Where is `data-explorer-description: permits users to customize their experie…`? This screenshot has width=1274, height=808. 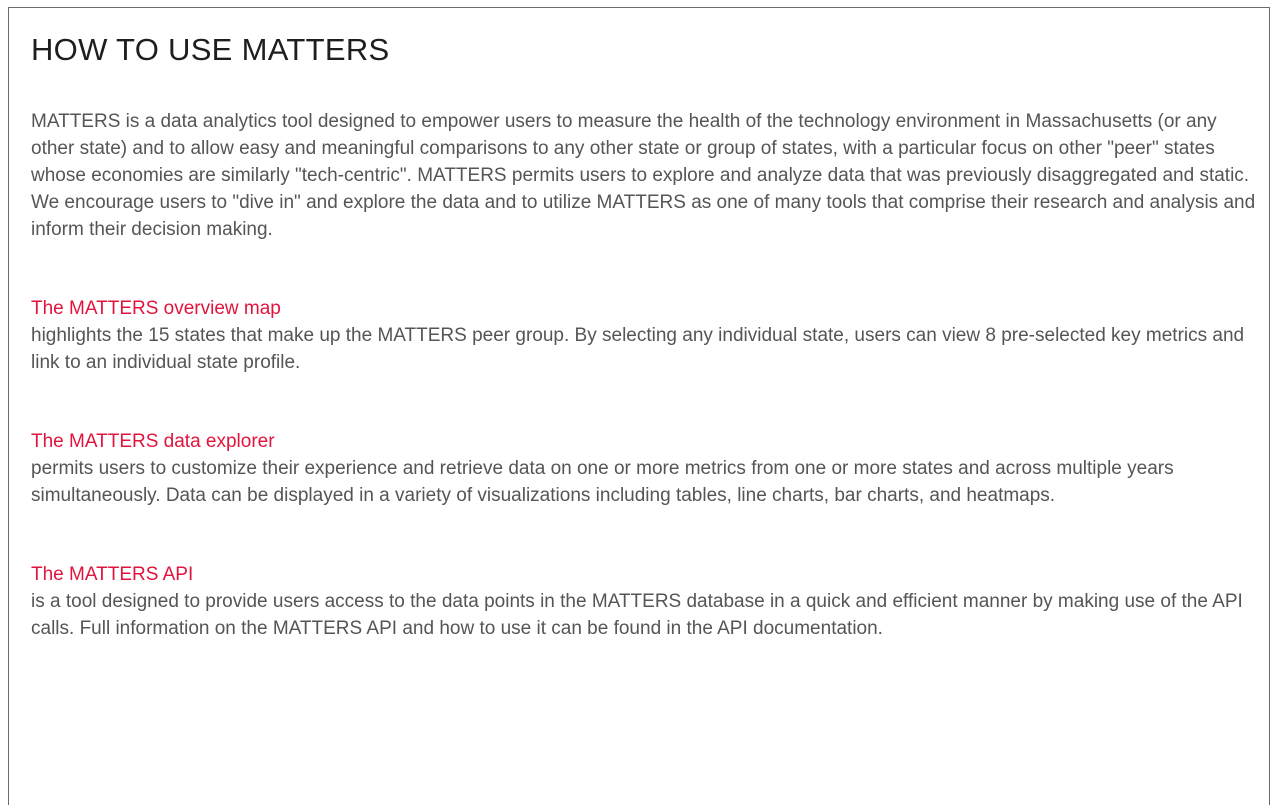
data-explorer-description: permits users to customize their experie… is located at coordinates (602, 482).